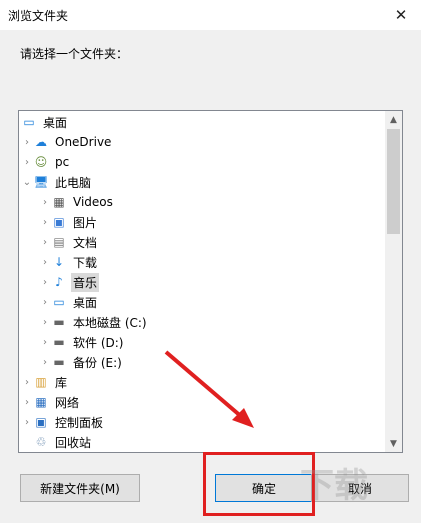  What do you see at coordinates (209, 389) in the screenshot?
I see `annotation-arrow` at bounding box center [209, 389].